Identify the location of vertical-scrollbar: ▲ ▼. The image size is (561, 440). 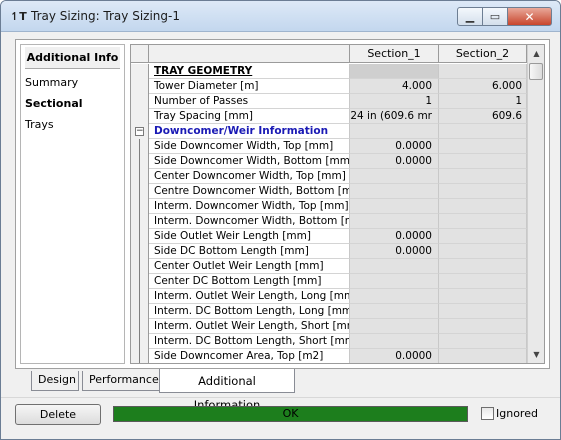
(535, 204).